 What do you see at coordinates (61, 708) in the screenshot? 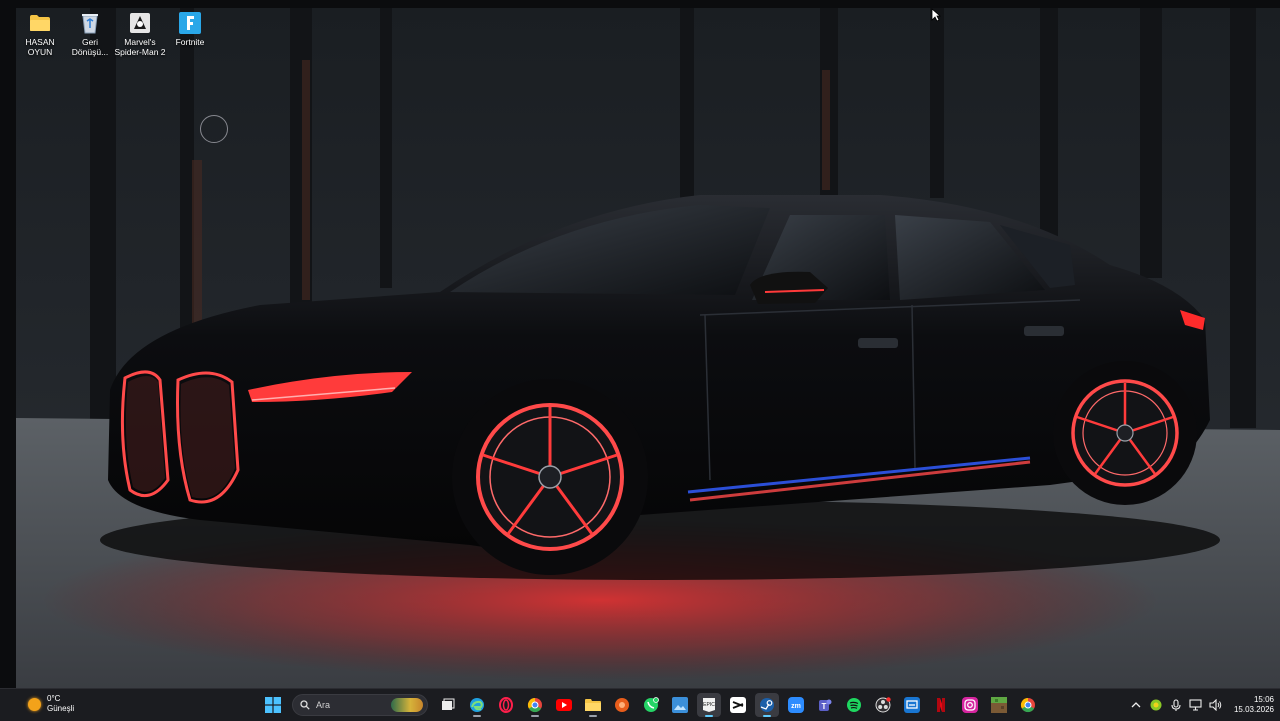
I see `weather-condition: Güneşli` at bounding box center [61, 708].